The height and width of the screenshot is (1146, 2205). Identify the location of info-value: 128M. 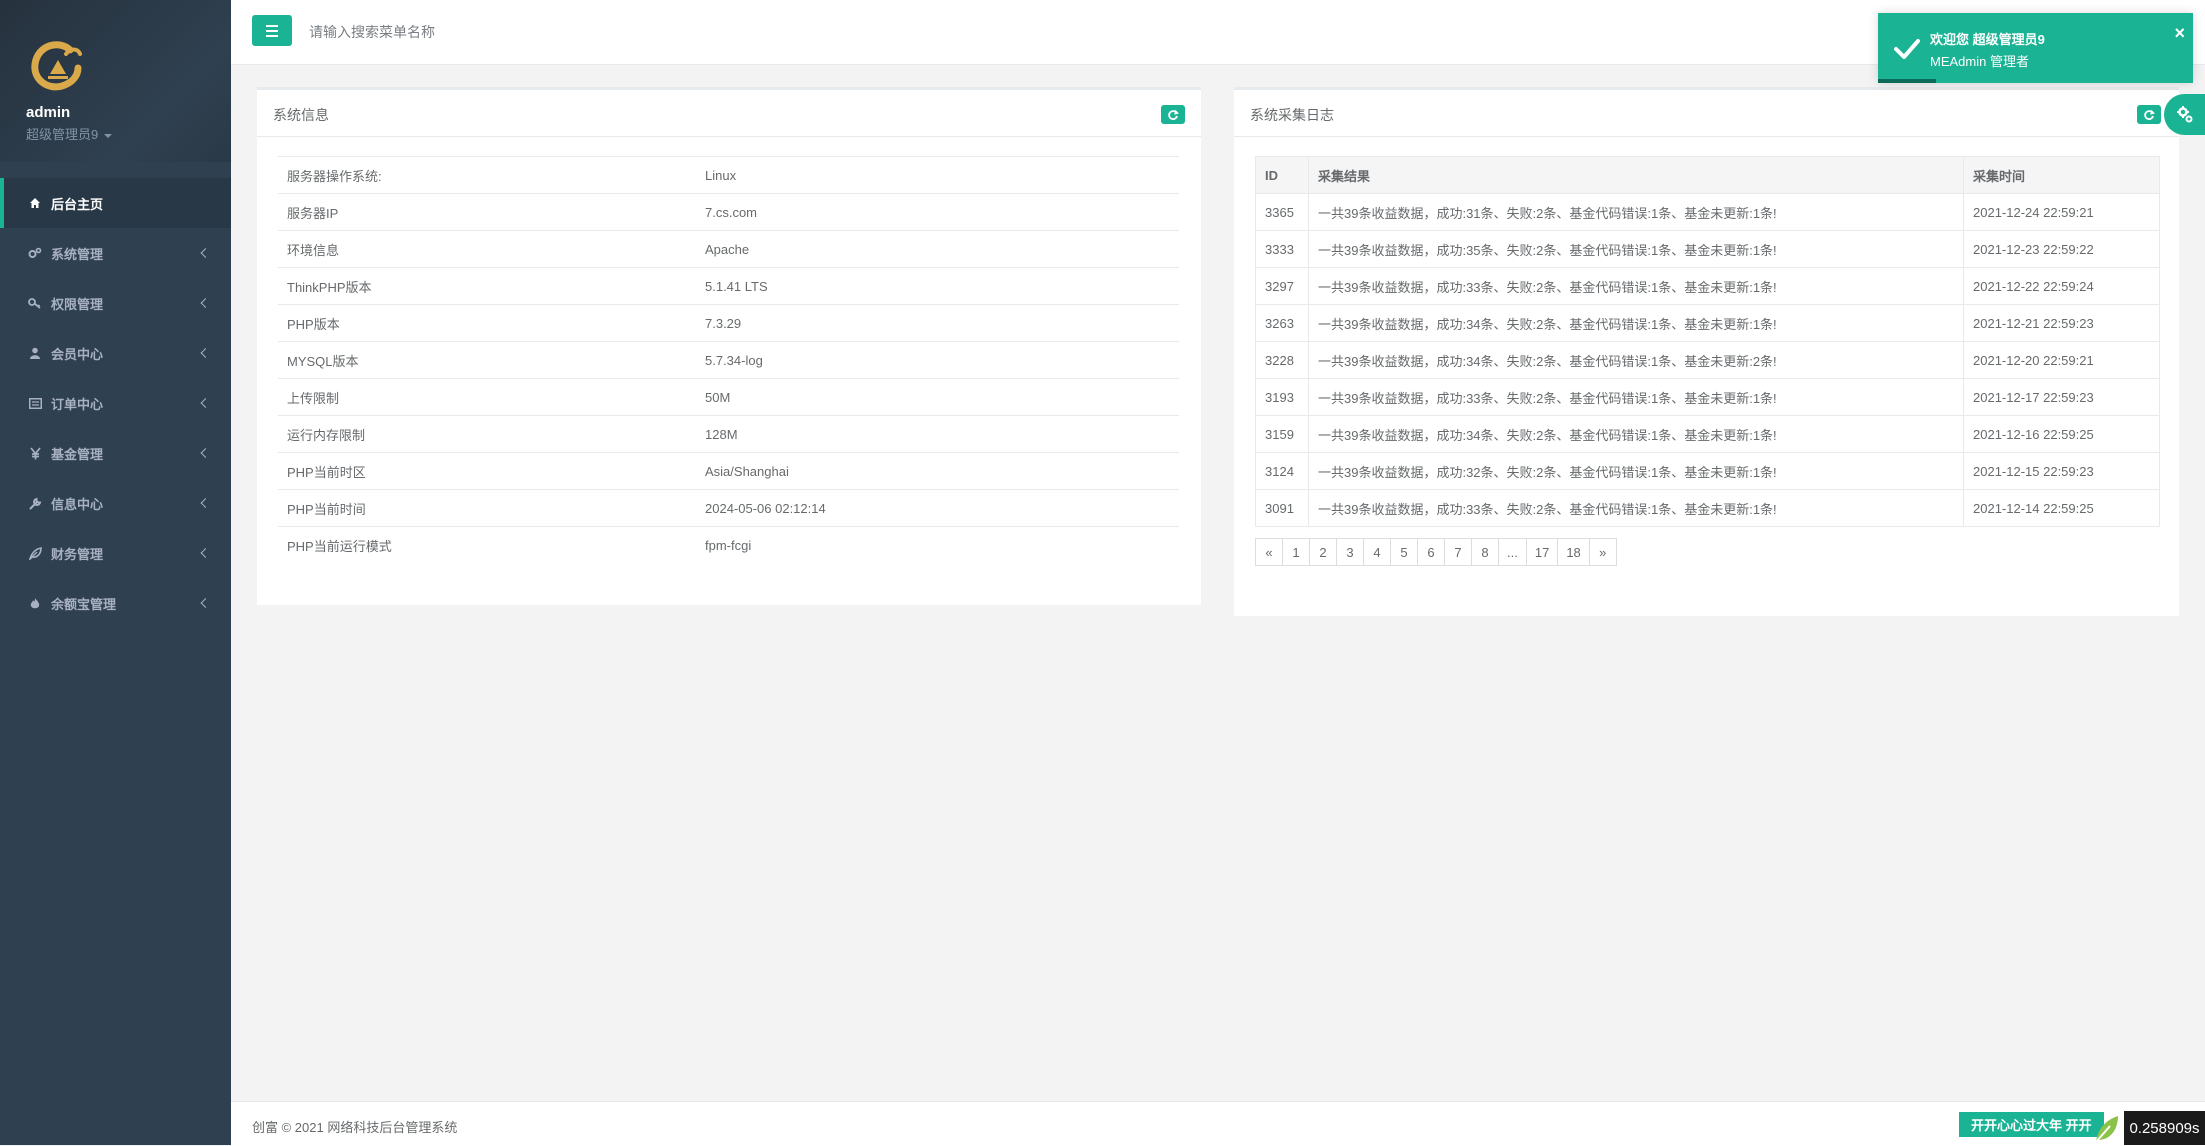
(937, 434).